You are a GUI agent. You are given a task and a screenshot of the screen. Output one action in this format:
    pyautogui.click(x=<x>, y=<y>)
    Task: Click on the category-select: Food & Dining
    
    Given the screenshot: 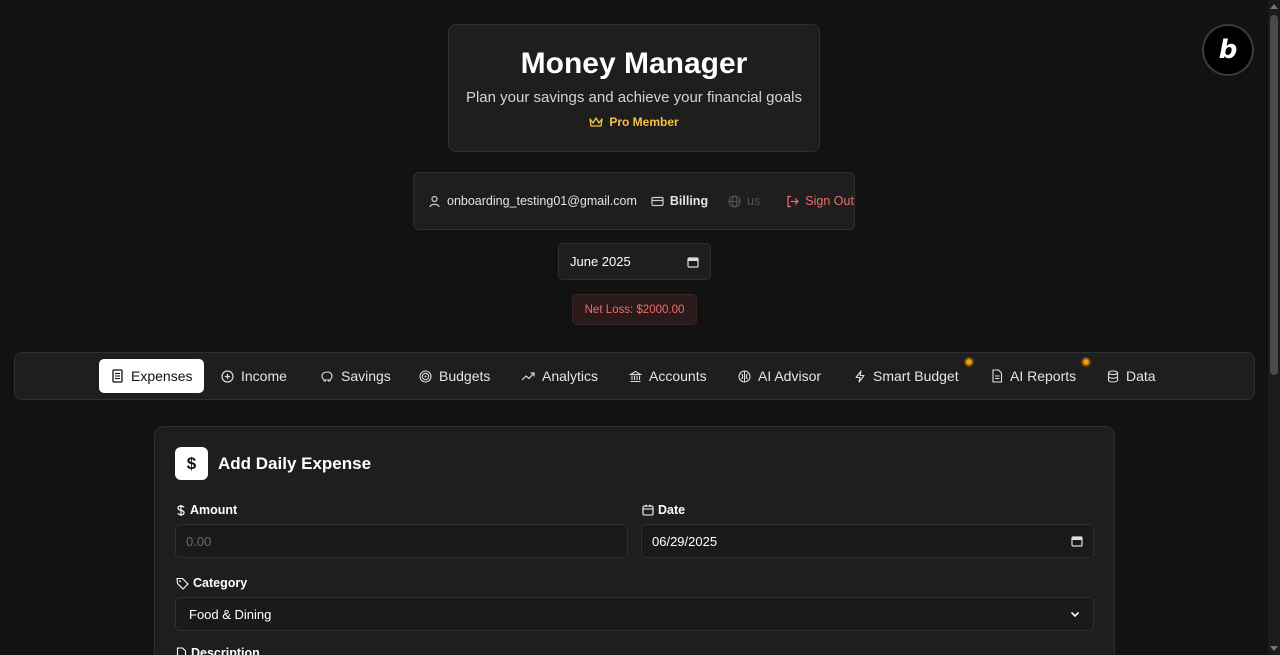 What is the action you would take?
    pyautogui.click(x=634, y=614)
    